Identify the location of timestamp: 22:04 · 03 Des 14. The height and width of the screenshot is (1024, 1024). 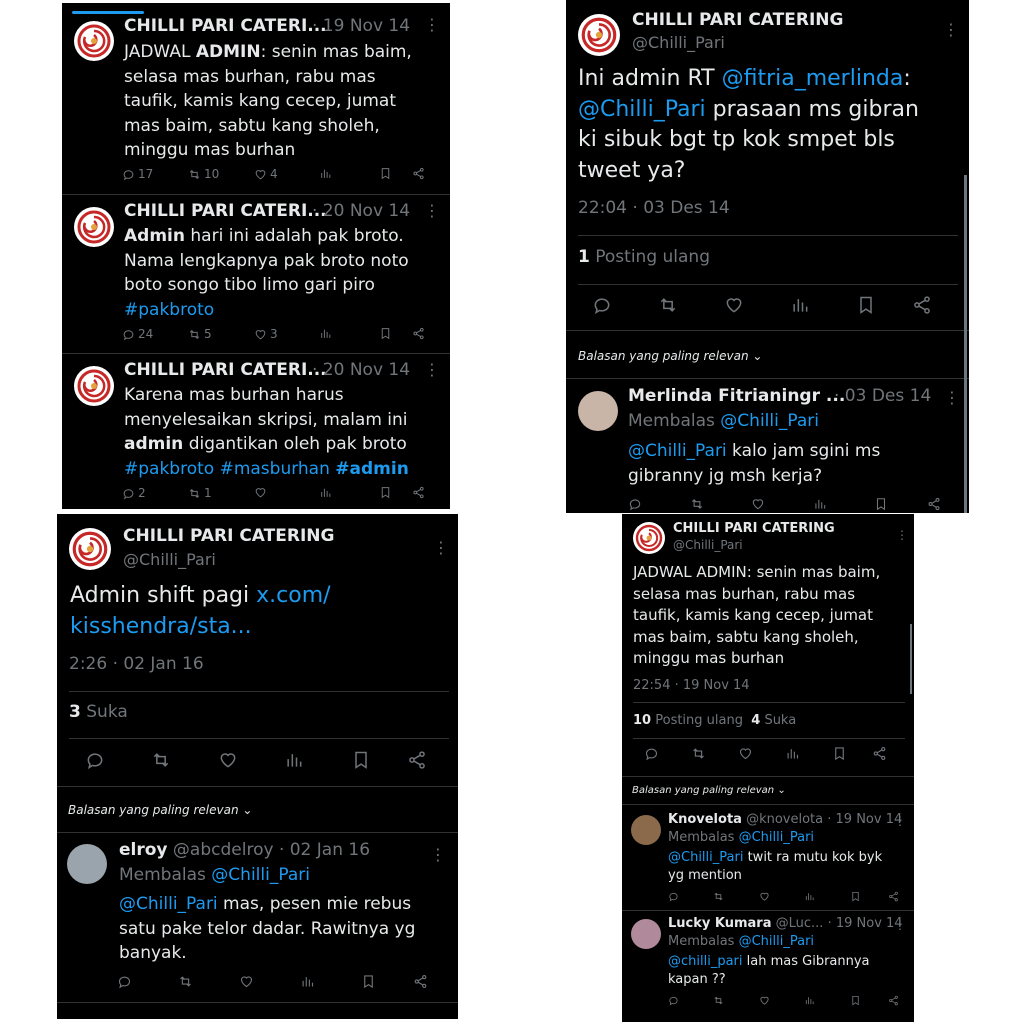
(654, 208).